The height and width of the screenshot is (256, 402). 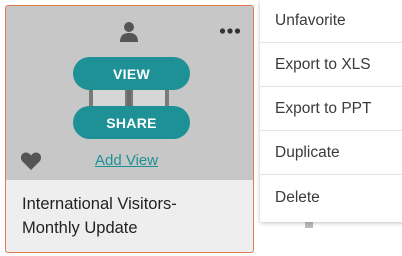 I want to click on more-options-icon, so click(x=230, y=31).